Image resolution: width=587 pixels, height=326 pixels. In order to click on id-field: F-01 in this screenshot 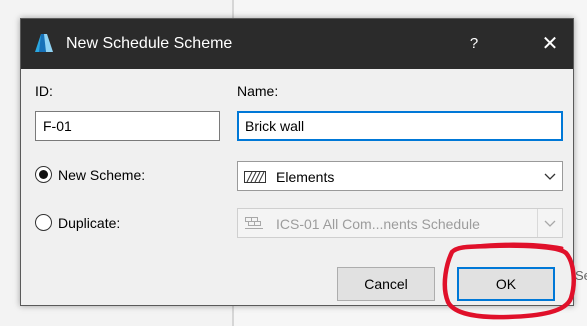, I will do `click(127, 126)`.